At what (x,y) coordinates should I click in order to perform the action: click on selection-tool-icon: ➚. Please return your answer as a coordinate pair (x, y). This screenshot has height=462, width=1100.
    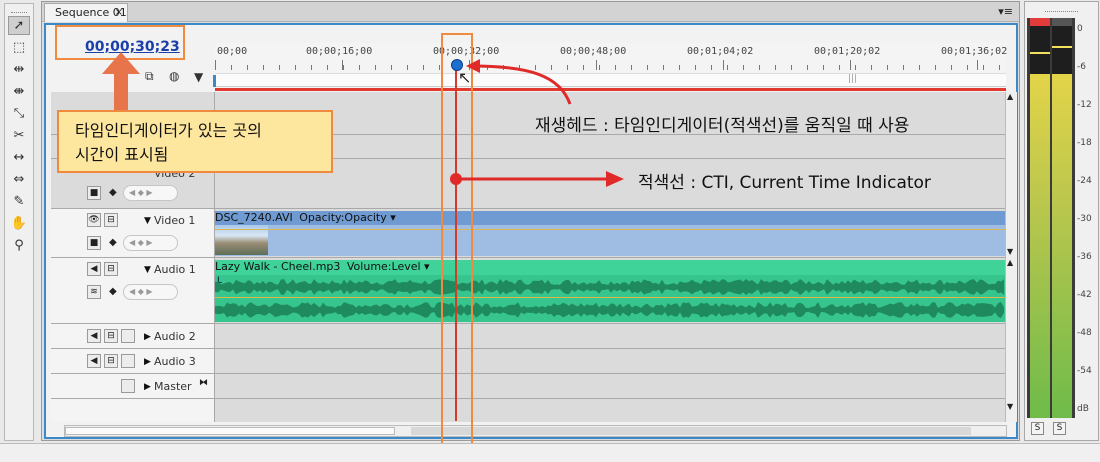
    Looking at the image, I should click on (19, 25).